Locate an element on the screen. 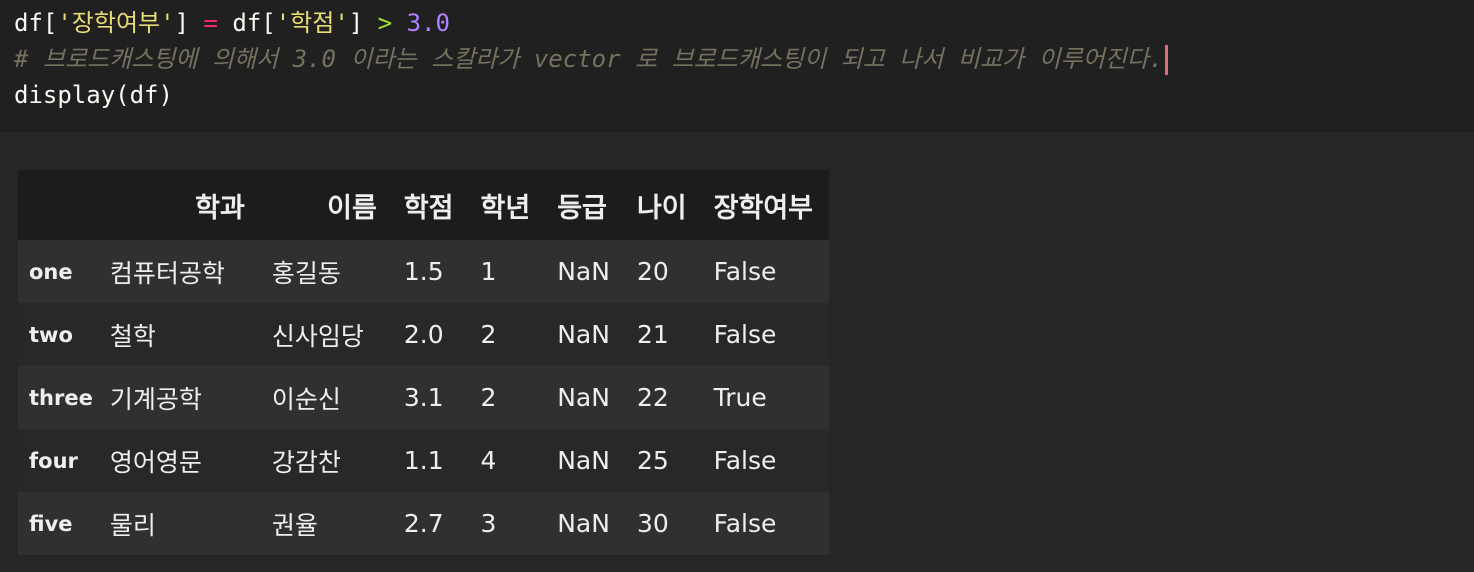 This screenshot has width=1474, height=572. text-cursor is located at coordinates (1167, 60).